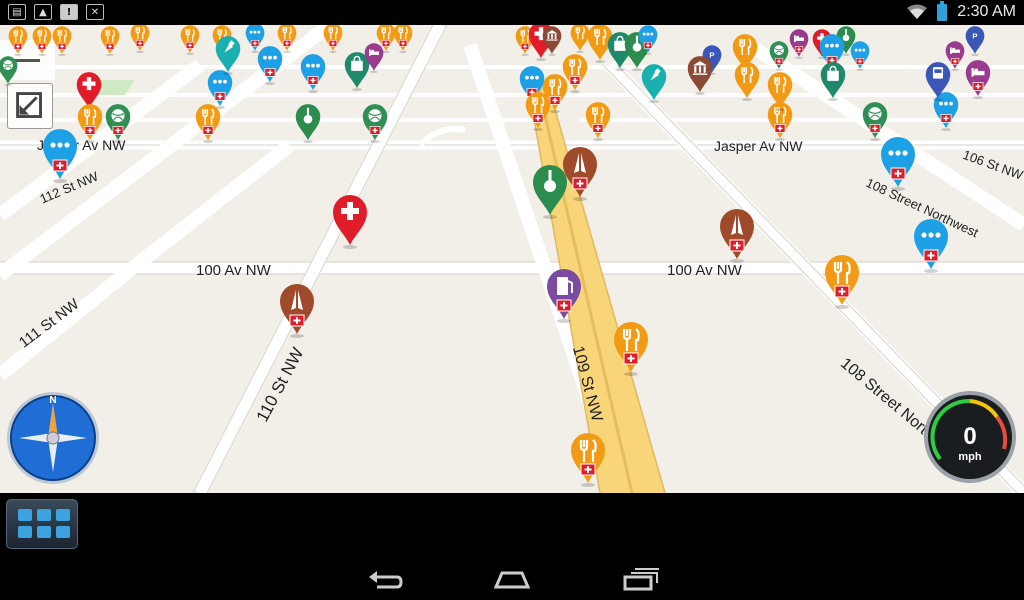 The image size is (1024, 600). What do you see at coordinates (986, 11) in the screenshot?
I see `clock: 2:30 AM` at bounding box center [986, 11].